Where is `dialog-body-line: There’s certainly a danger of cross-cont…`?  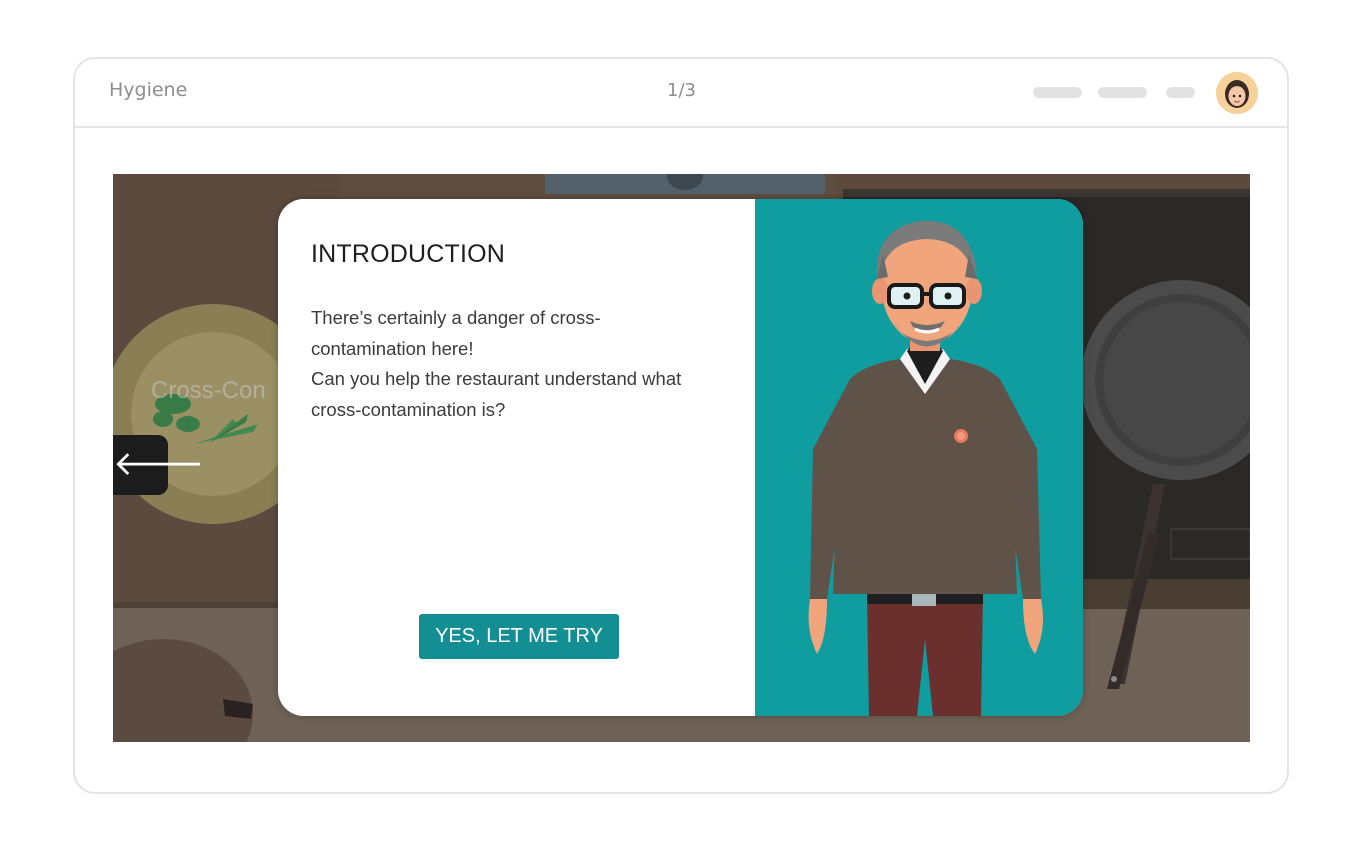 dialog-body-line: There’s certainly a danger of cross-cont… is located at coordinates (456, 333).